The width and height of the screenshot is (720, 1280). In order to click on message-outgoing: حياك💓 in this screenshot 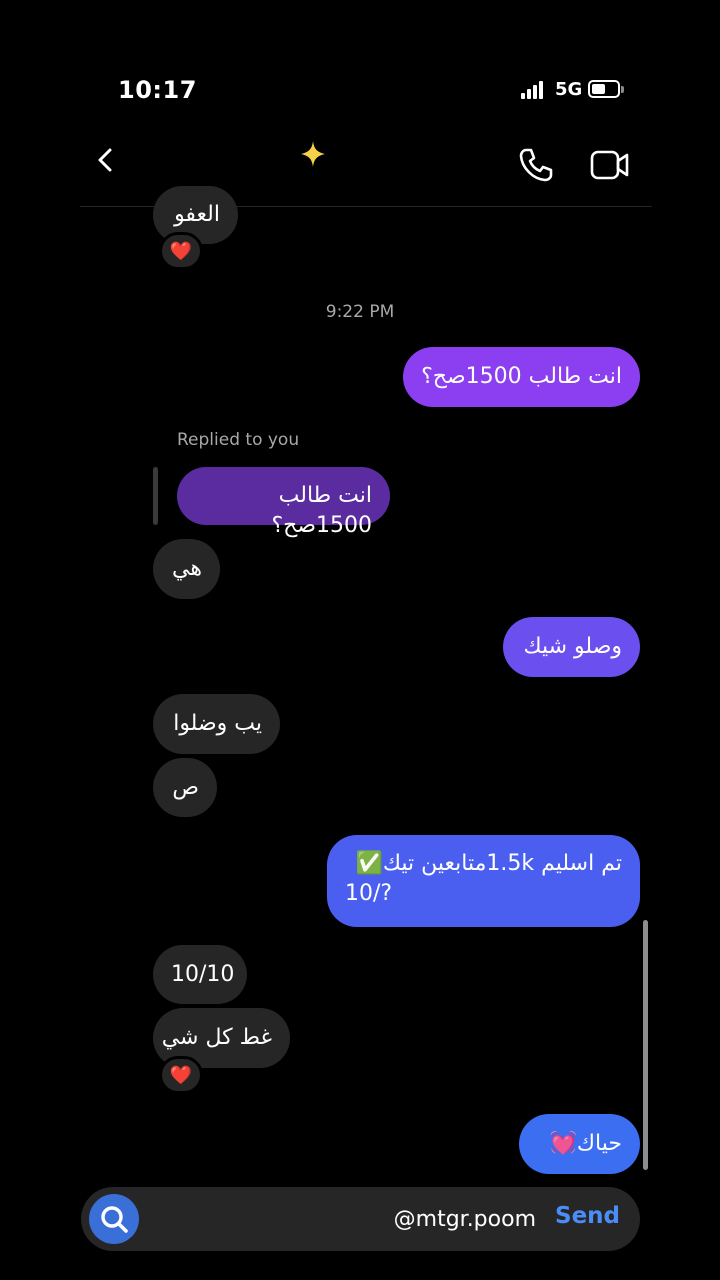, I will do `click(579, 1144)`.